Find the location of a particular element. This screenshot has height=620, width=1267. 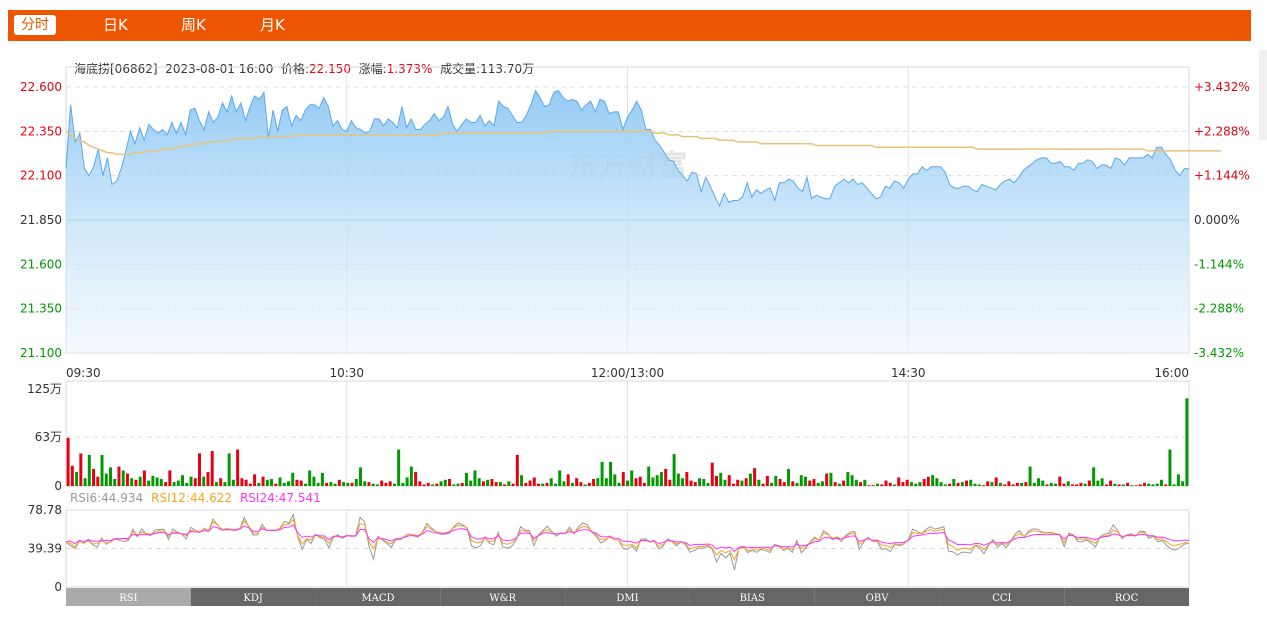

price-y-tick-label: 22.100 is located at coordinates (41, 176).